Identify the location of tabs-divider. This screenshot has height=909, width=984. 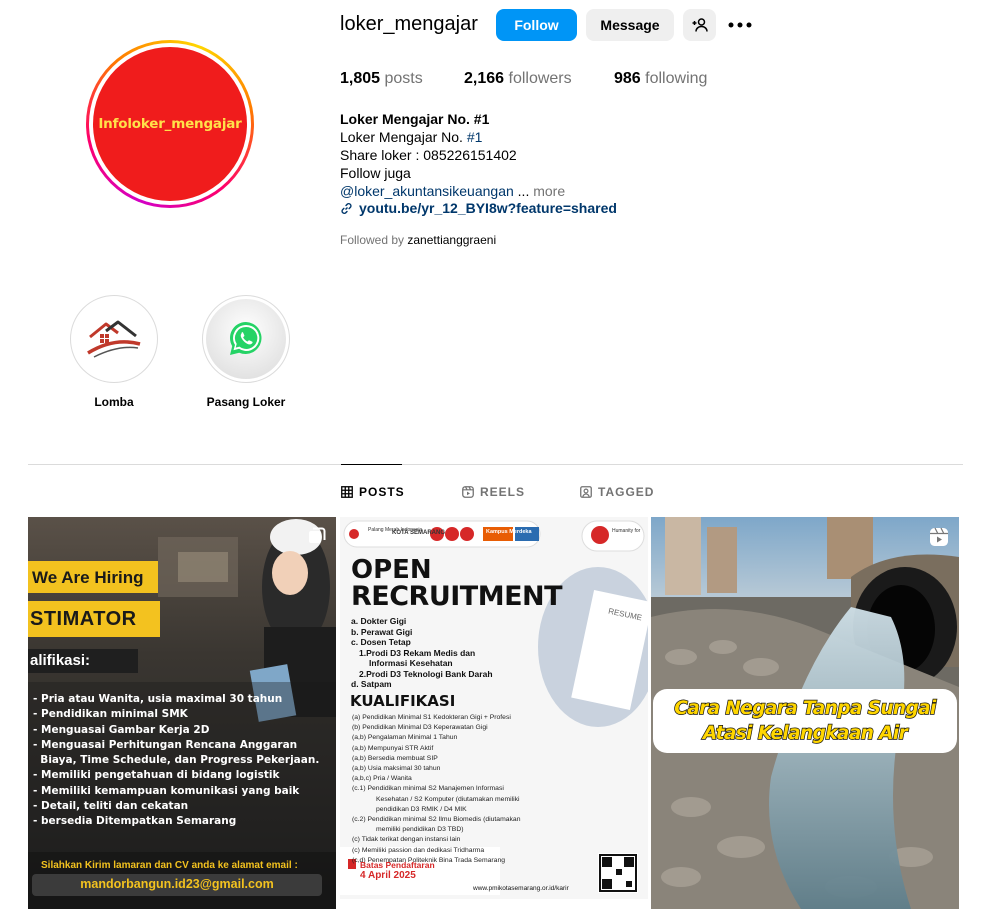
(495, 464).